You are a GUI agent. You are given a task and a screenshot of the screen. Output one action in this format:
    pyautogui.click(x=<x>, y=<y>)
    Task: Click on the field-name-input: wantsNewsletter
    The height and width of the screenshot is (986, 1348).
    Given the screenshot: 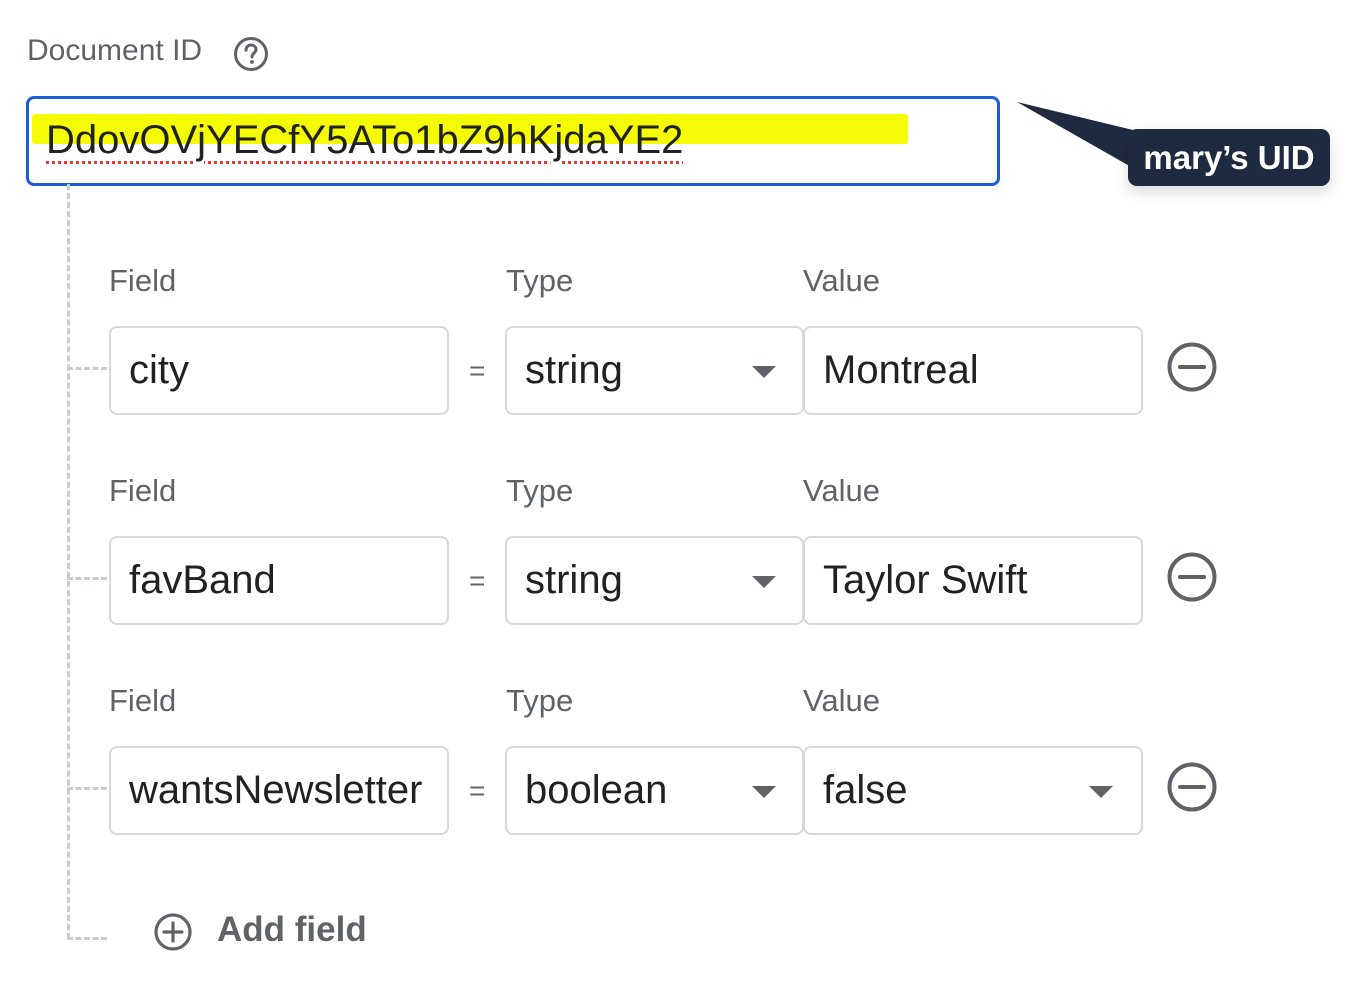 What is the action you would take?
    pyautogui.click(x=279, y=790)
    